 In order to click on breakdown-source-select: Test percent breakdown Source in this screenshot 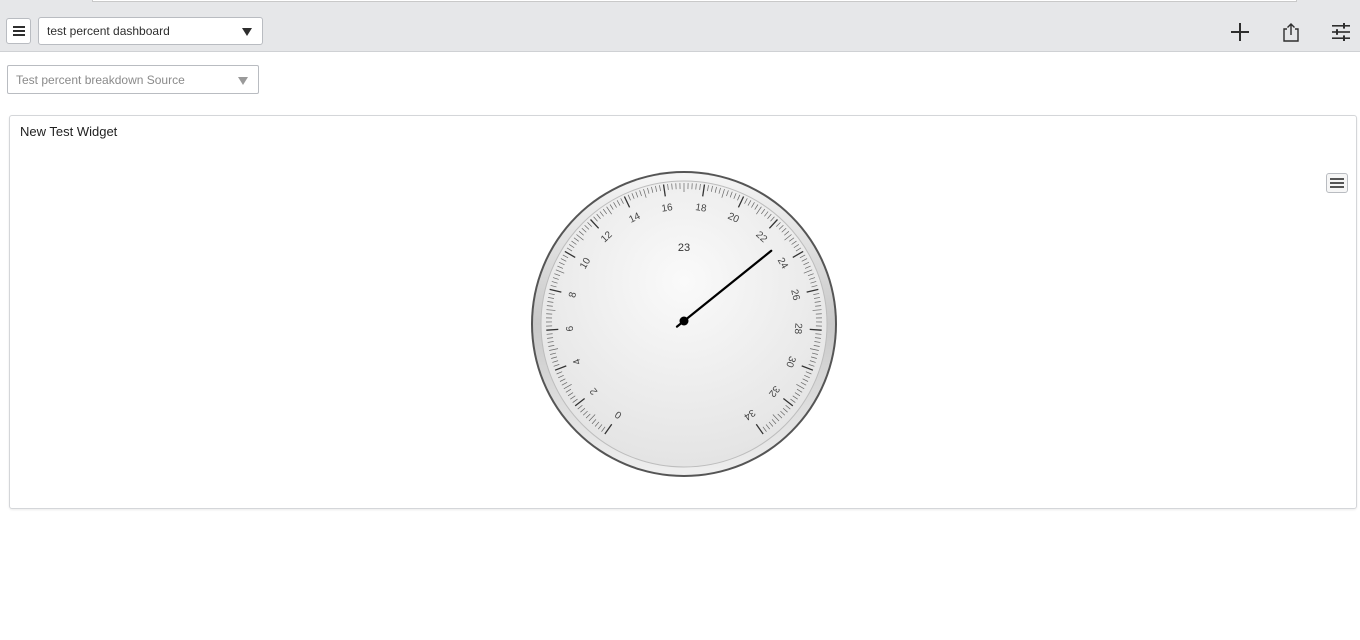, I will do `click(133, 79)`.